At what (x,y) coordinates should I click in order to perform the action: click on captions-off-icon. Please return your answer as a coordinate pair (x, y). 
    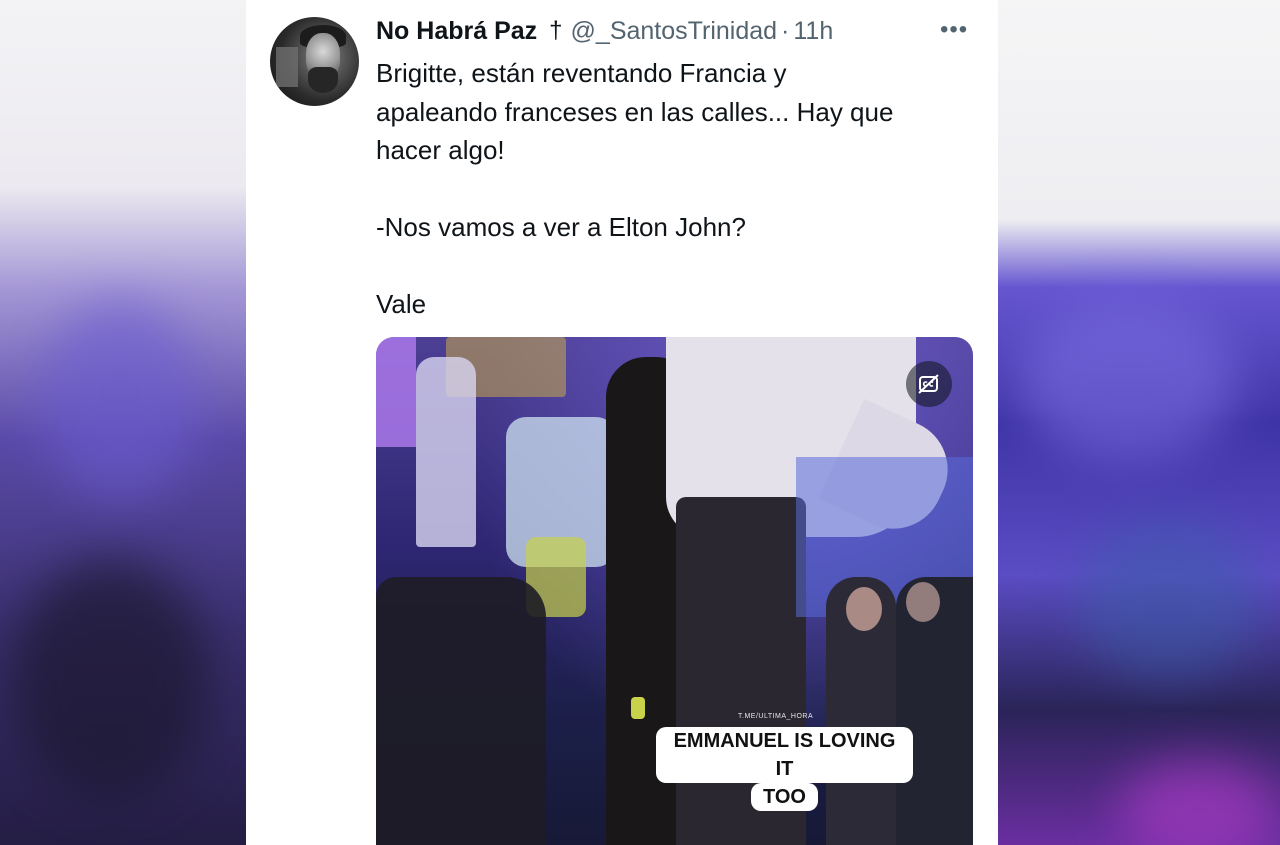
    Looking at the image, I should click on (929, 384).